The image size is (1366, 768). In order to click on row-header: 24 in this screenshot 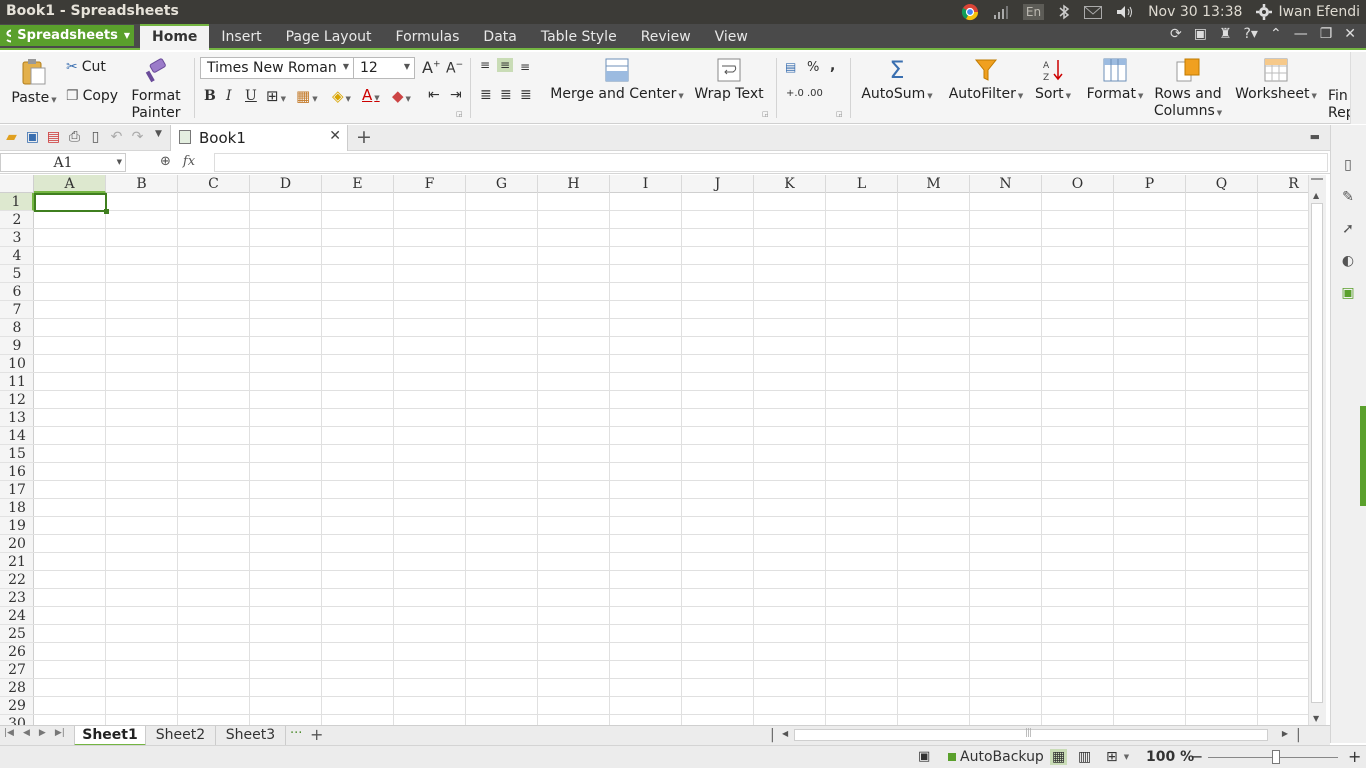, I will do `click(17, 616)`.